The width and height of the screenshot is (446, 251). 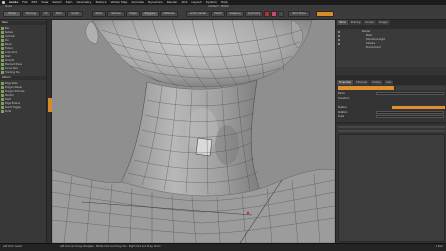 What do you see at coordinates (267, 14) in the screenshot?
I see `record-icon` at bounding box center [267, 14].